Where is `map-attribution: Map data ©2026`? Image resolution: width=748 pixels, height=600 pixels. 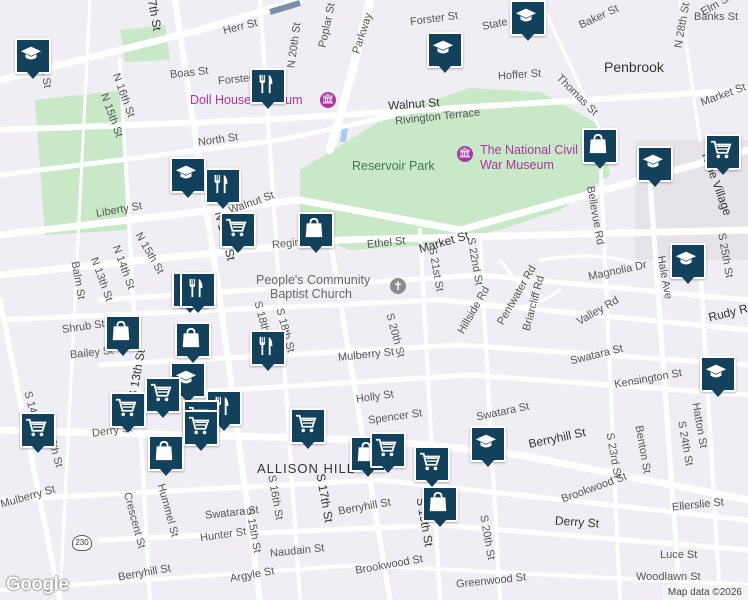
map-attribution: Map data ©2026 is located at coordinates (704, 592).